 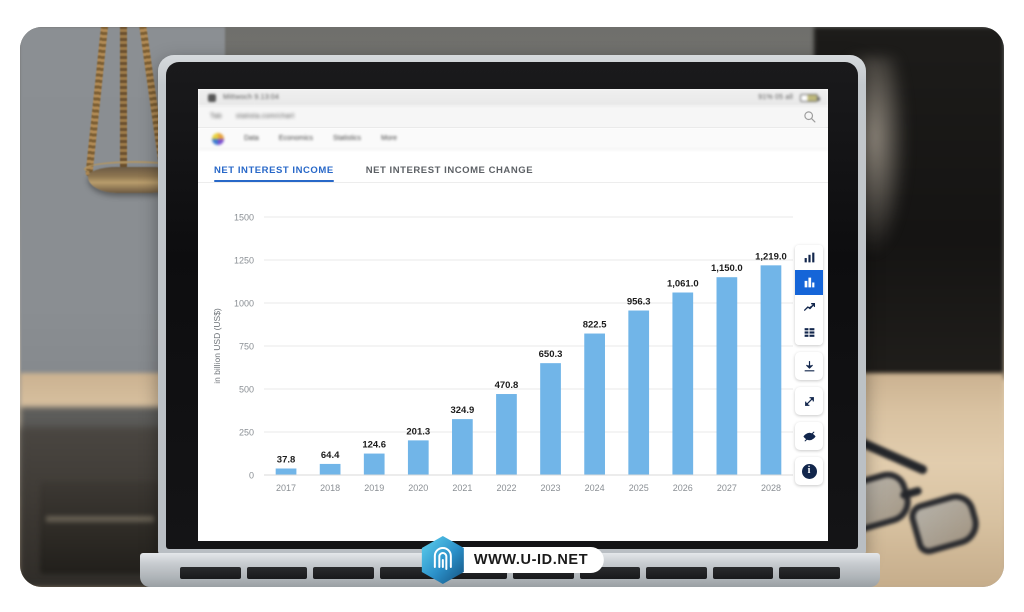 What do you see at coordinates (551, 354) in the screenshot?
I see `bar-value-label: 650.3` at bounding box center [551, 354].